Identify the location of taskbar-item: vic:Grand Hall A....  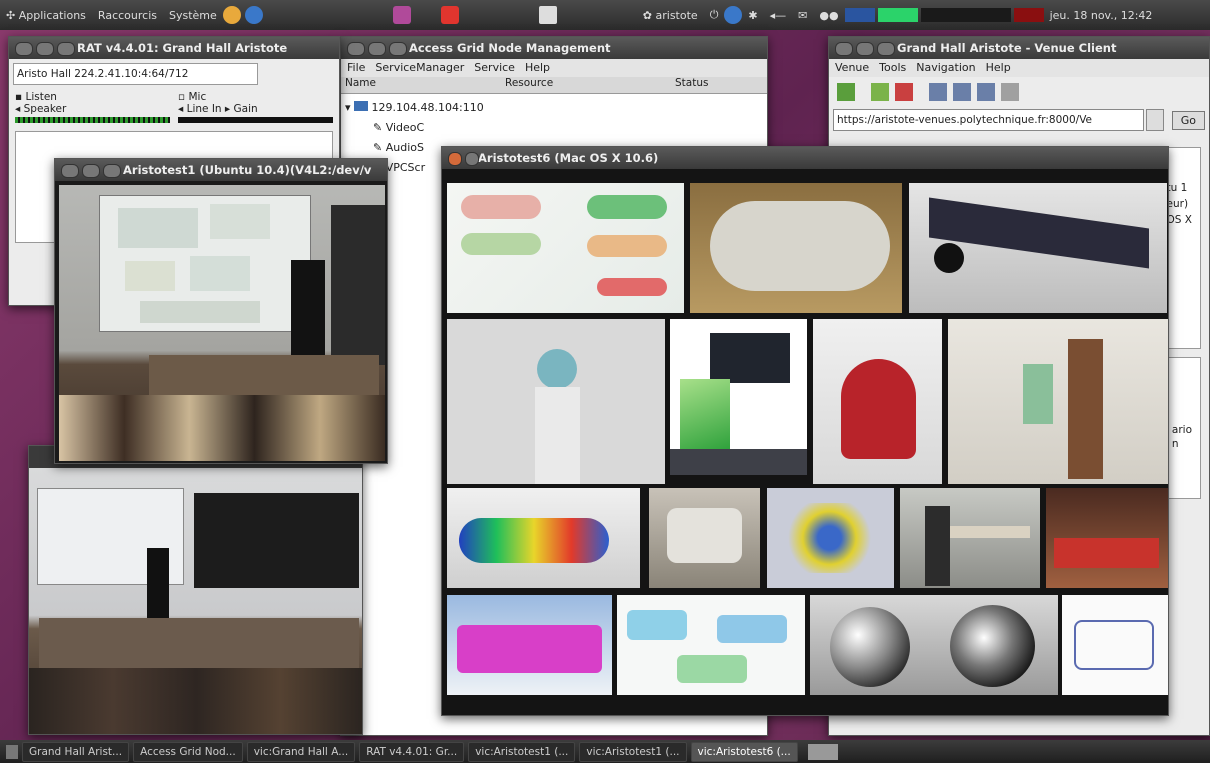
(301, 751).